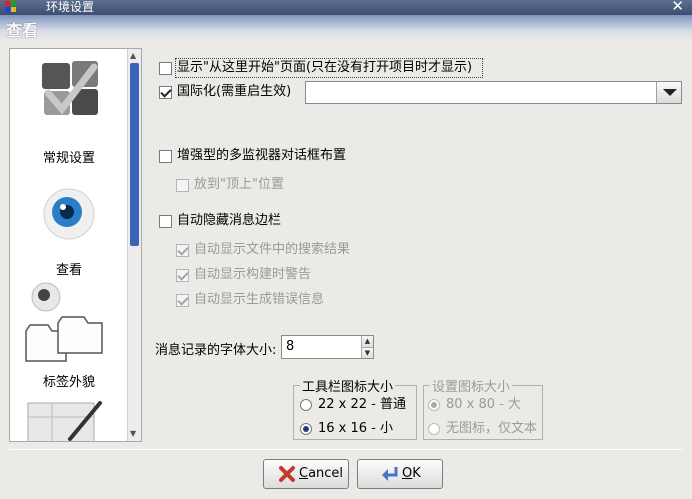 This screenshot has height=499, width=692. What do you see at coordinates (133, 55) in the screenshot?
I see `scroll-up-icon: ▲` at bounding box center [133, 55].